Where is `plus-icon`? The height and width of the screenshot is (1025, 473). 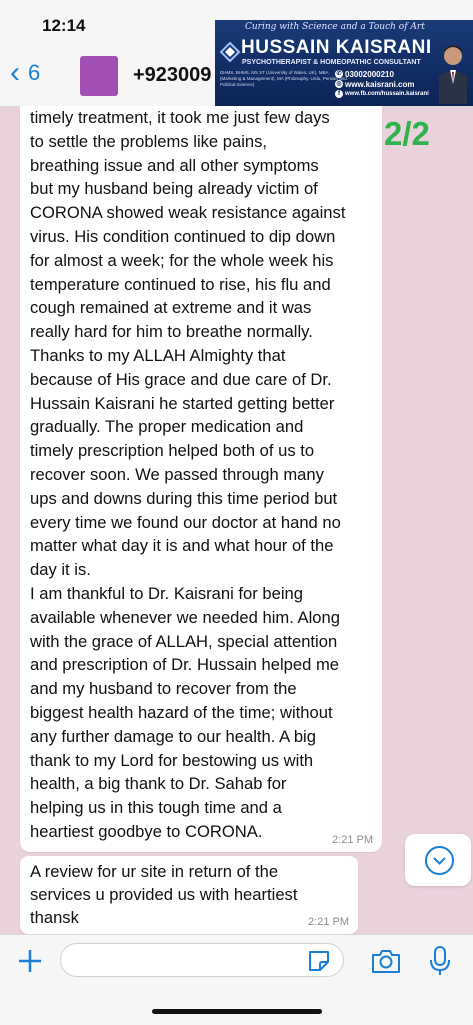 plus-icon is located at coordinates (30, 961).